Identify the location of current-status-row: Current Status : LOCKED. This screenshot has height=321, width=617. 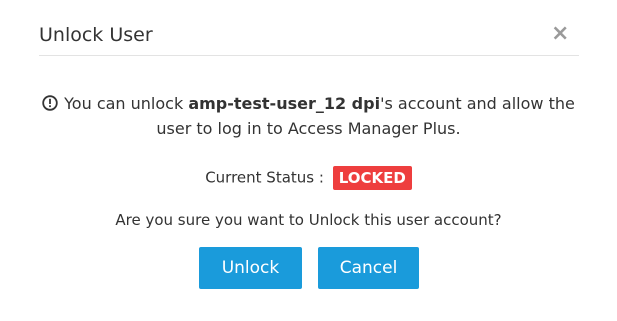
(308, 177).